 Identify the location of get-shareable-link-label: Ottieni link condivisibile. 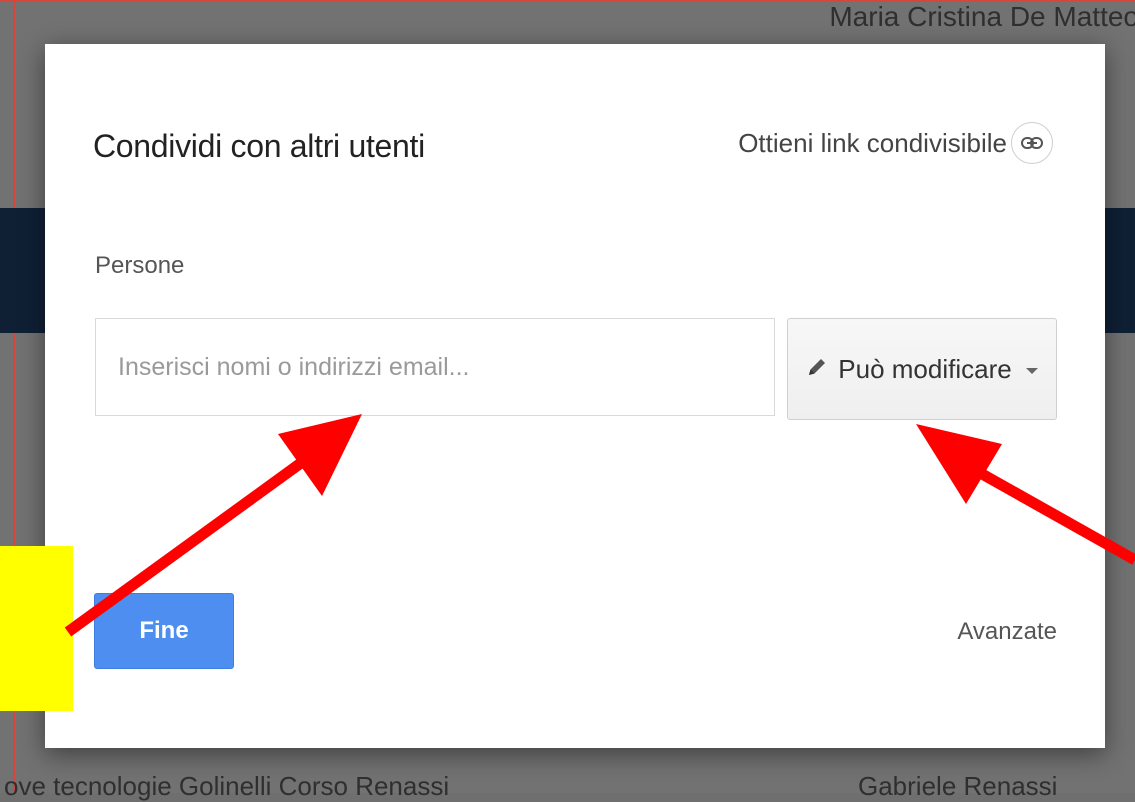
(872, 142).